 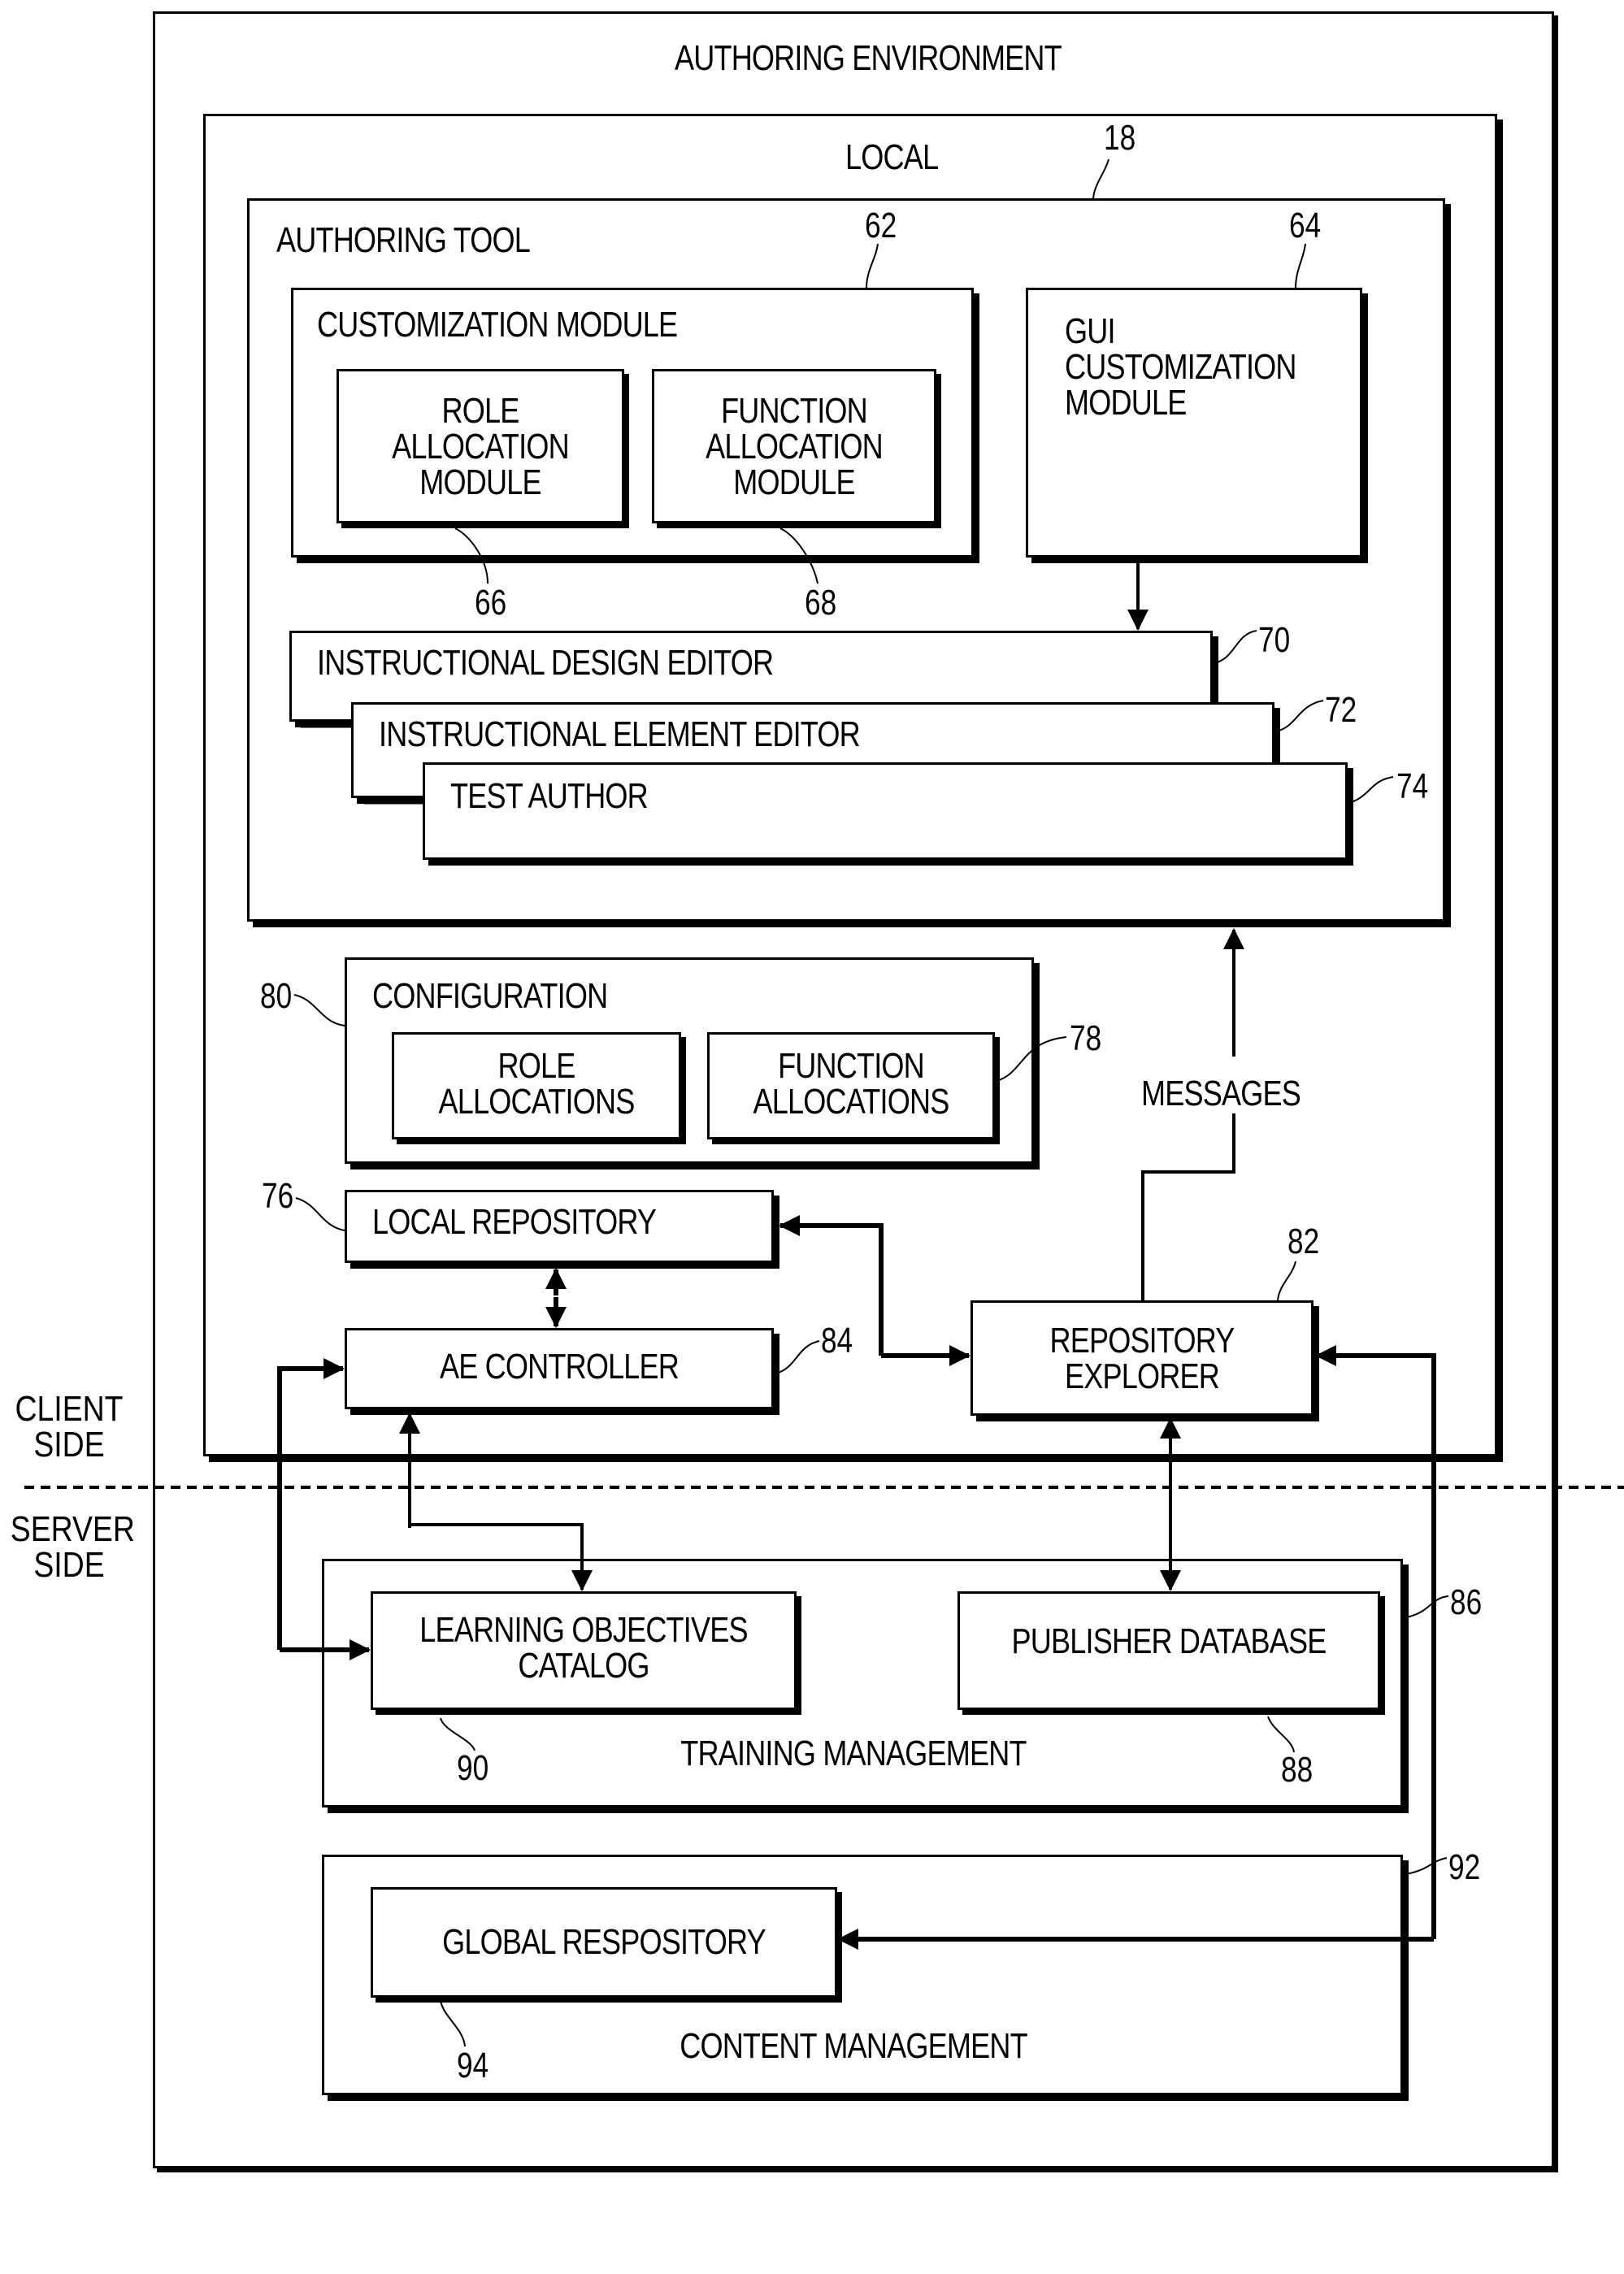 I want to click on ref-62: 62, so click(x=881, y=225).